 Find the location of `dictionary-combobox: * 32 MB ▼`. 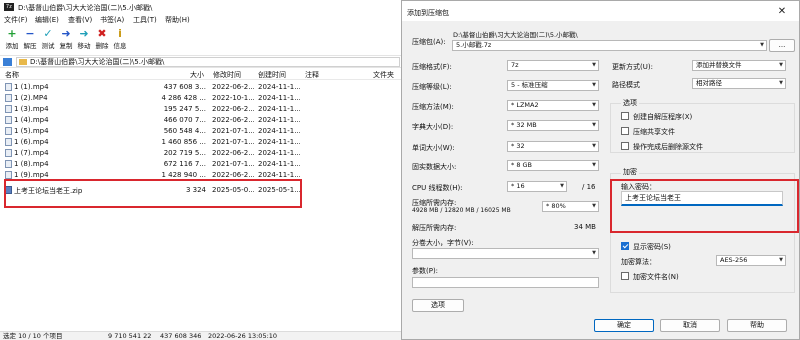

dictionary-combobox: * 32 MB ▼ is located at coordinates (553, 125).